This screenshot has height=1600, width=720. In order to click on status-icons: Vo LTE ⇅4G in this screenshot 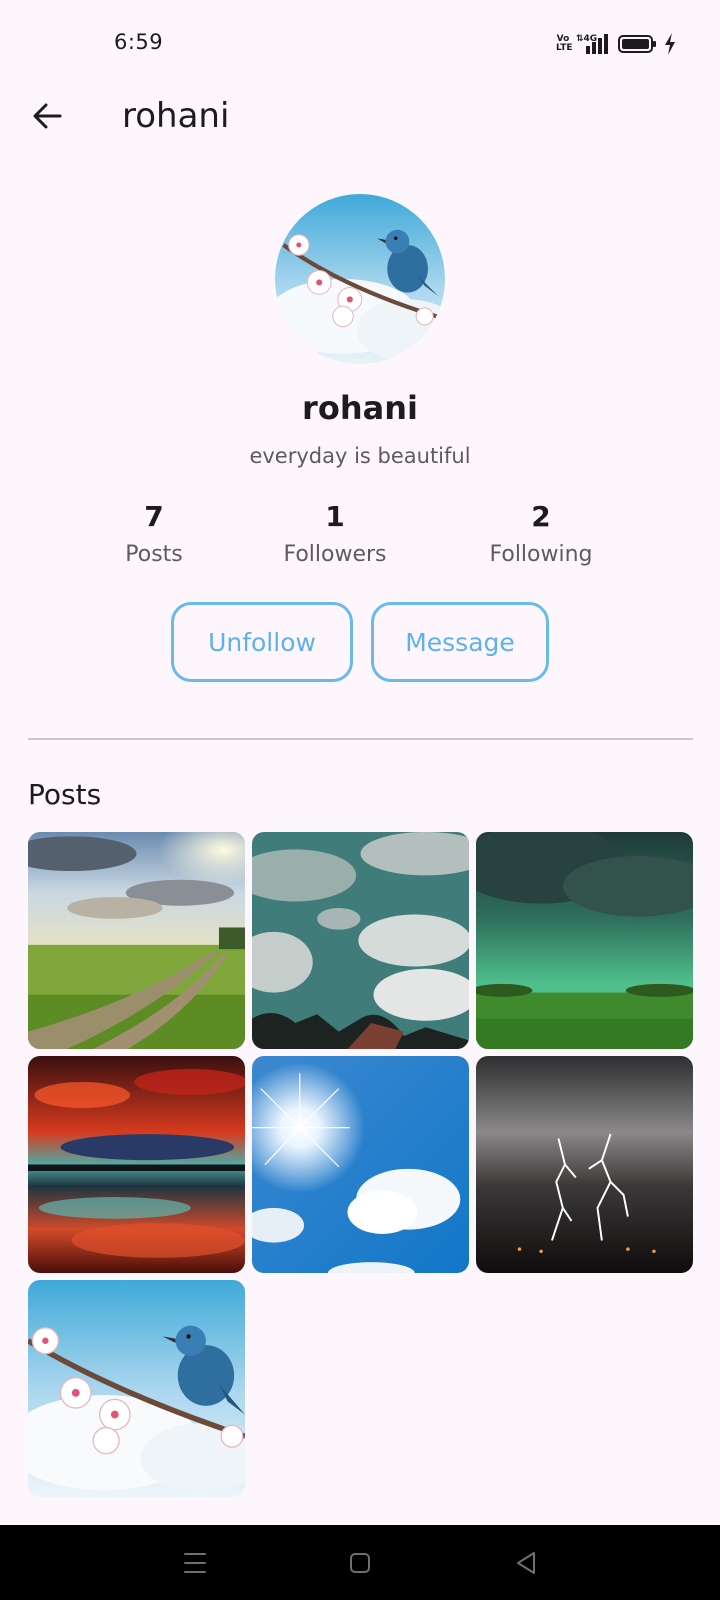, I will do `click(616, 44)`.